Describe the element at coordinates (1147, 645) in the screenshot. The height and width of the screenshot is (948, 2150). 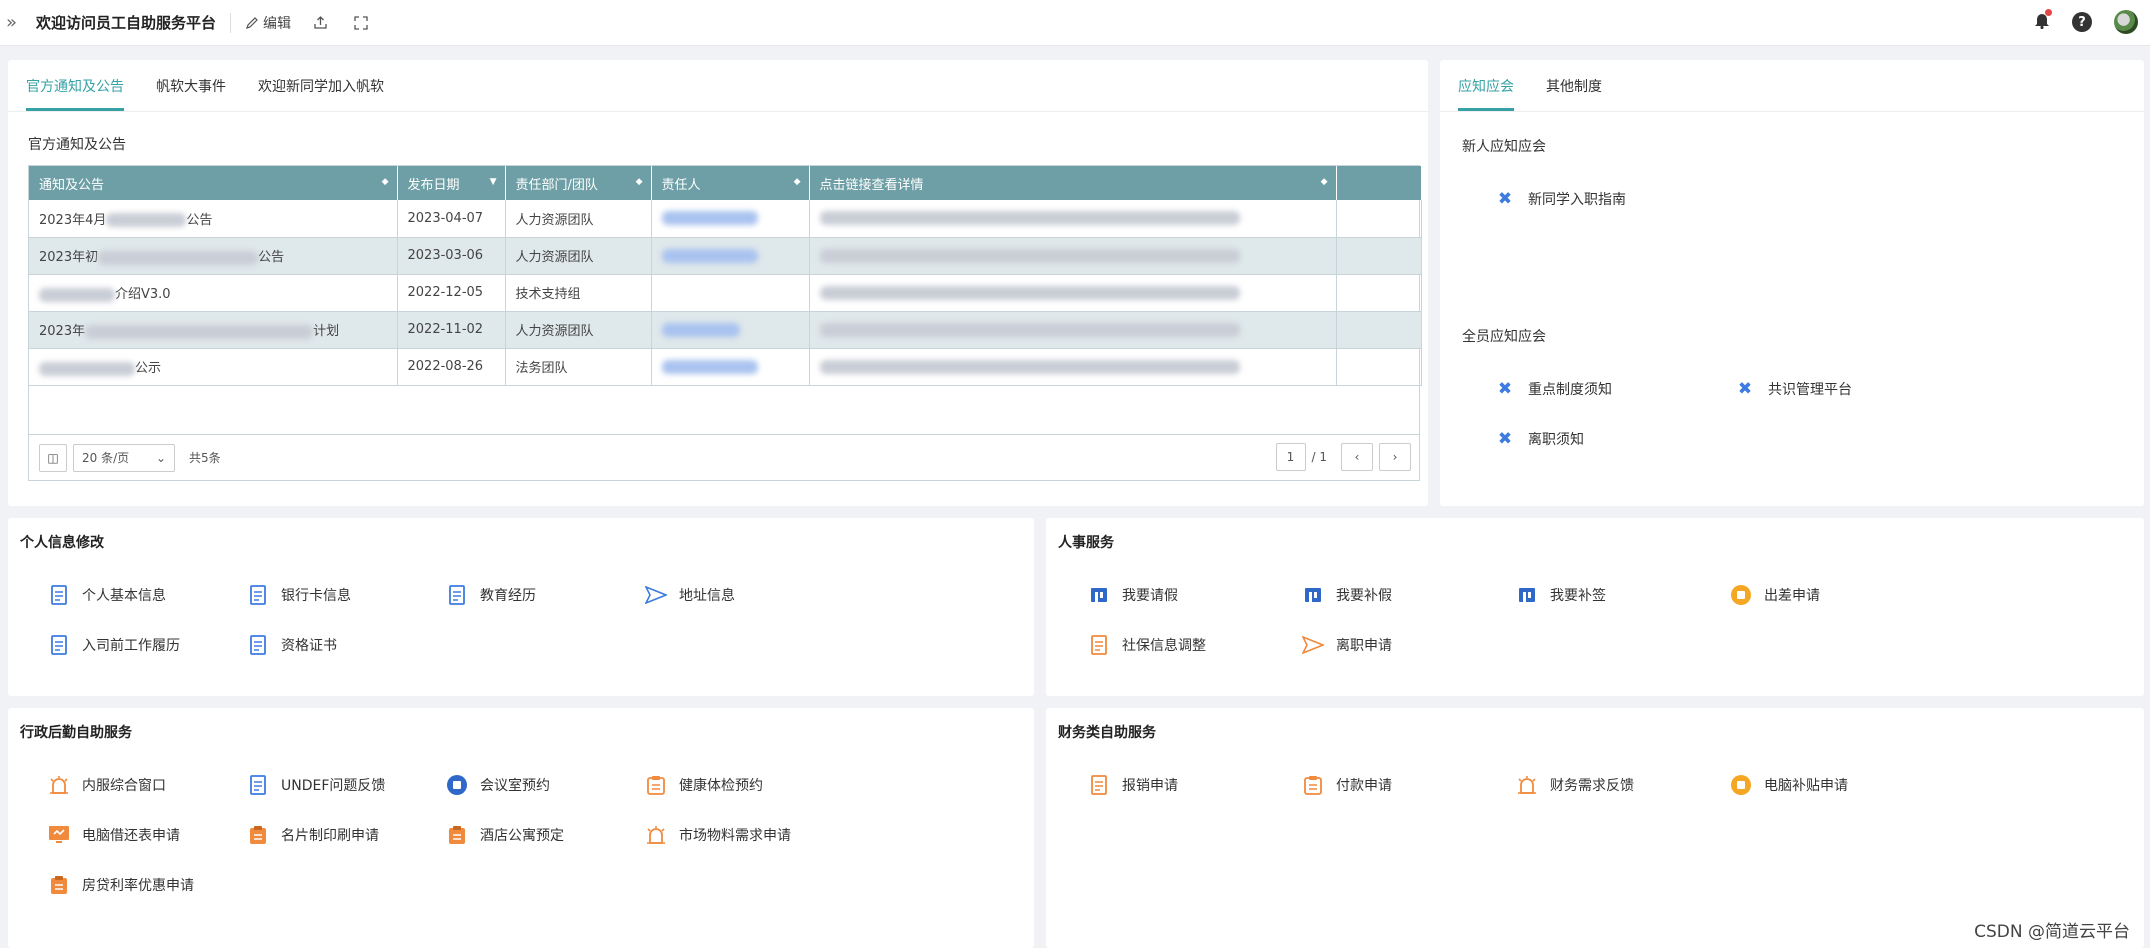
I see `service-social-security: 社保信息调整` at that location.